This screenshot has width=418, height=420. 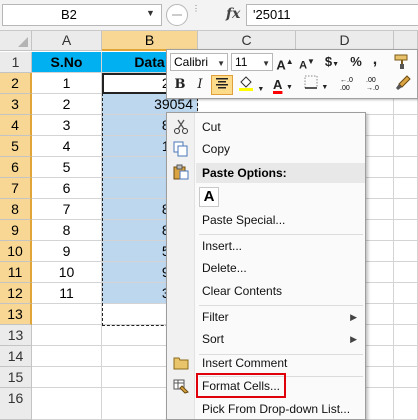 I want to click on sno-cell: 8, so click(x=67, y=230).